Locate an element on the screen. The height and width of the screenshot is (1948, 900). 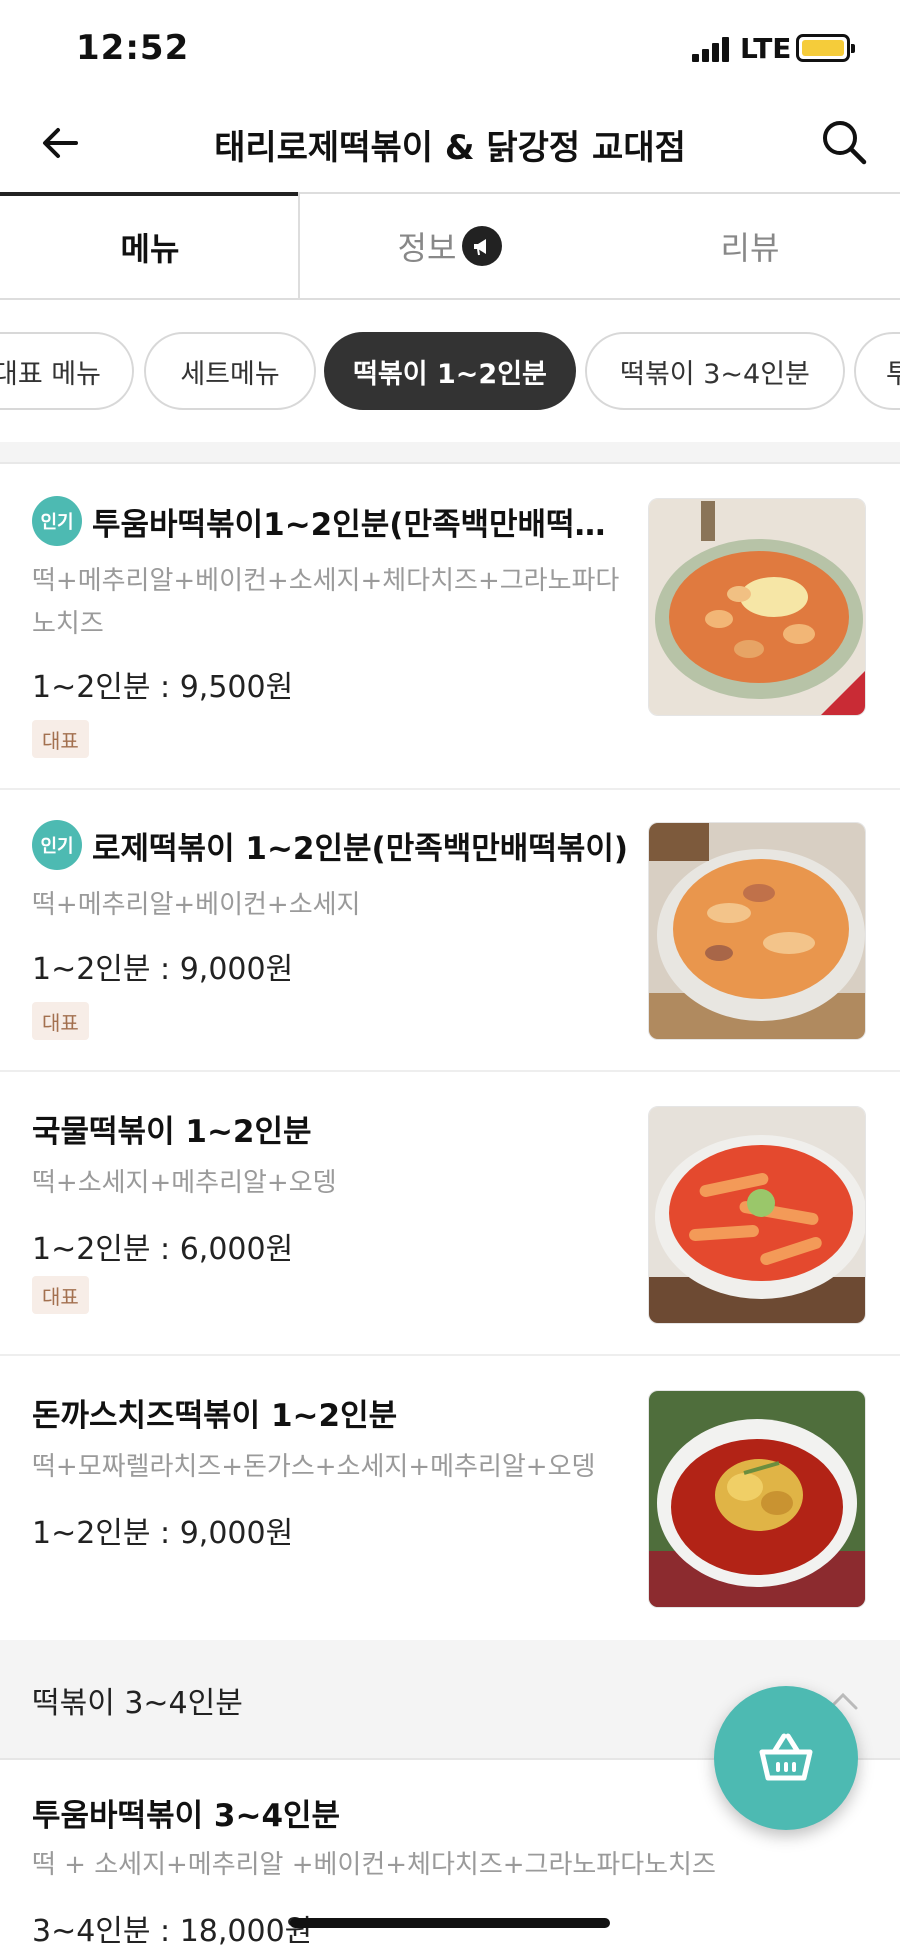
tab-menu: 메뉴 is located at coordinates (150, 245).